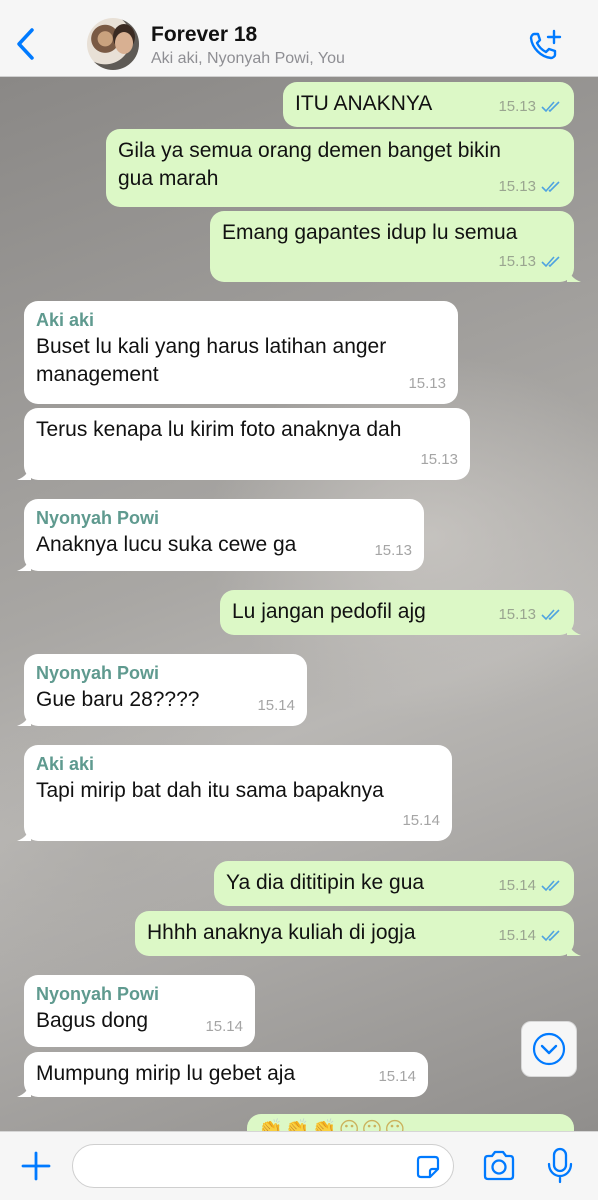 Image resolution: width=598 pixels, height=1200 pixels. I want to click on message-outgoing: Hhhh anaknya kuliah di jogja 15.14, so click(358, 933).